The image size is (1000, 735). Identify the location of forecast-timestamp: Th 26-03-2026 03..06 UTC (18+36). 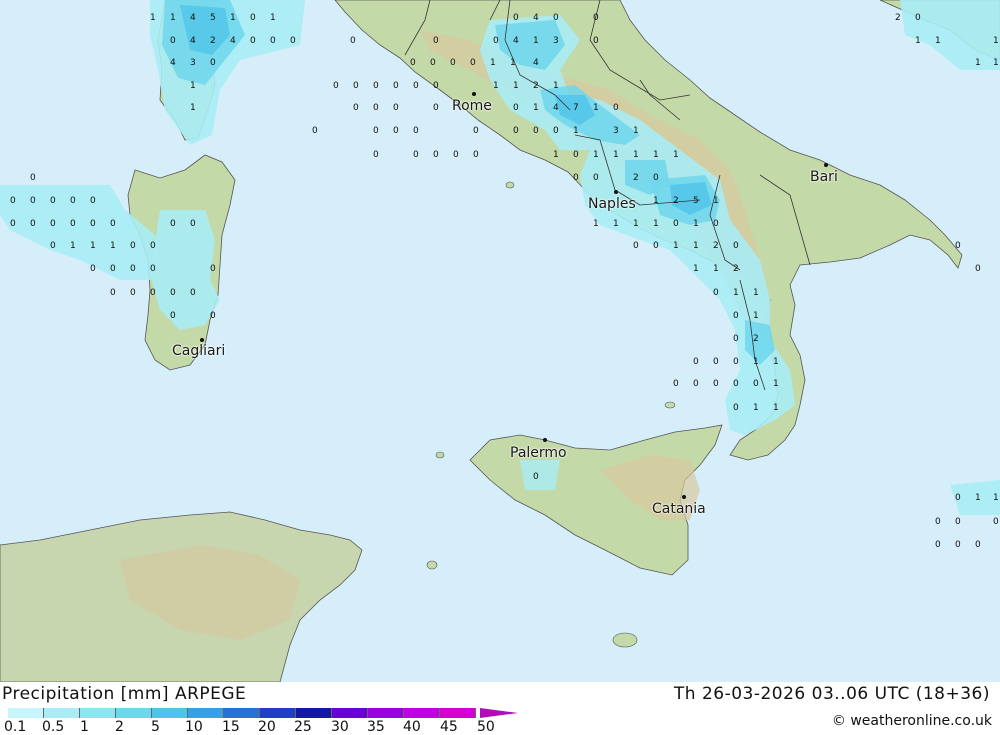
(831, 694).